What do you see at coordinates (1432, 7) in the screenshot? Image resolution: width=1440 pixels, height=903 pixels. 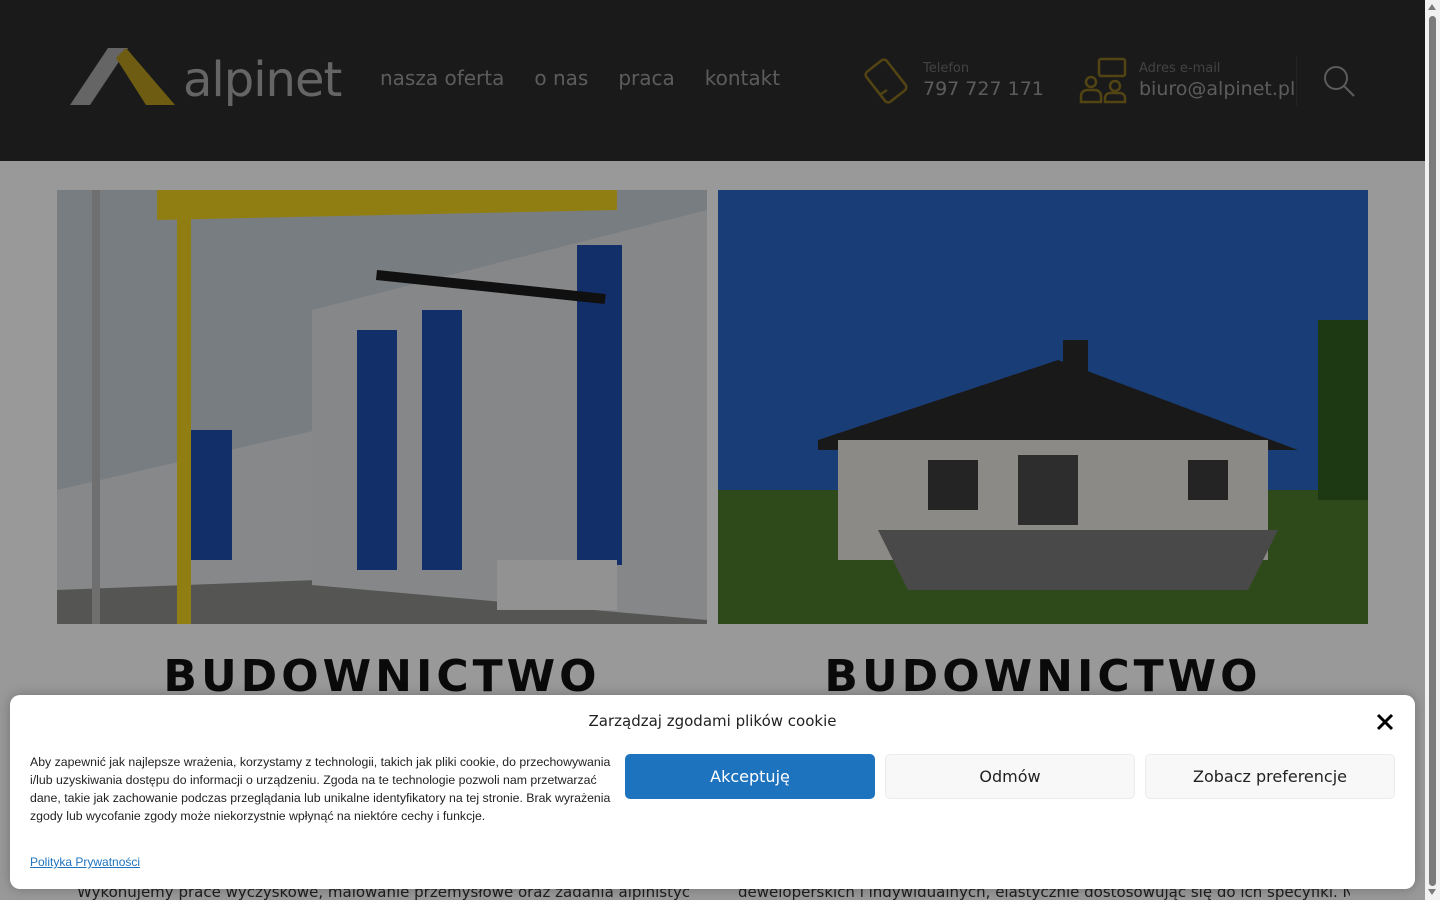 I see `scroll-up-arrow-icon` at bounding box center [1432, 7].